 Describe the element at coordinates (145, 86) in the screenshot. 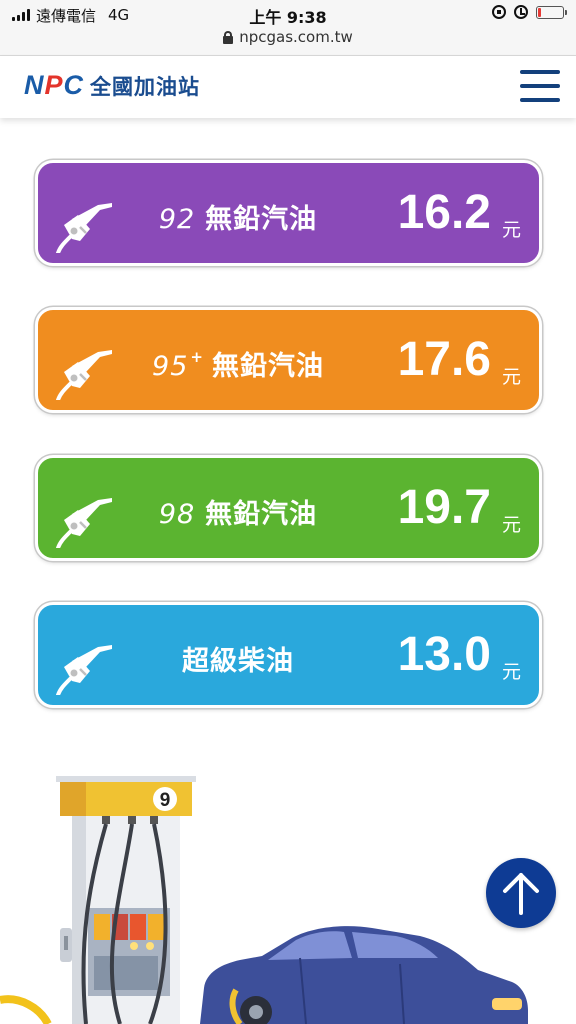

I see `site-name: 全國加油站` at that location.